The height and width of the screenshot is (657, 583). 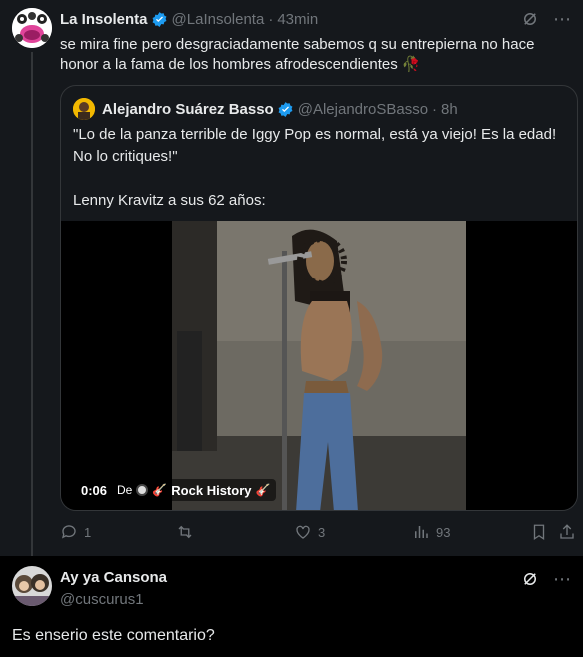 I want to click on video-source-prefix: De, so click(x=125, y=490).